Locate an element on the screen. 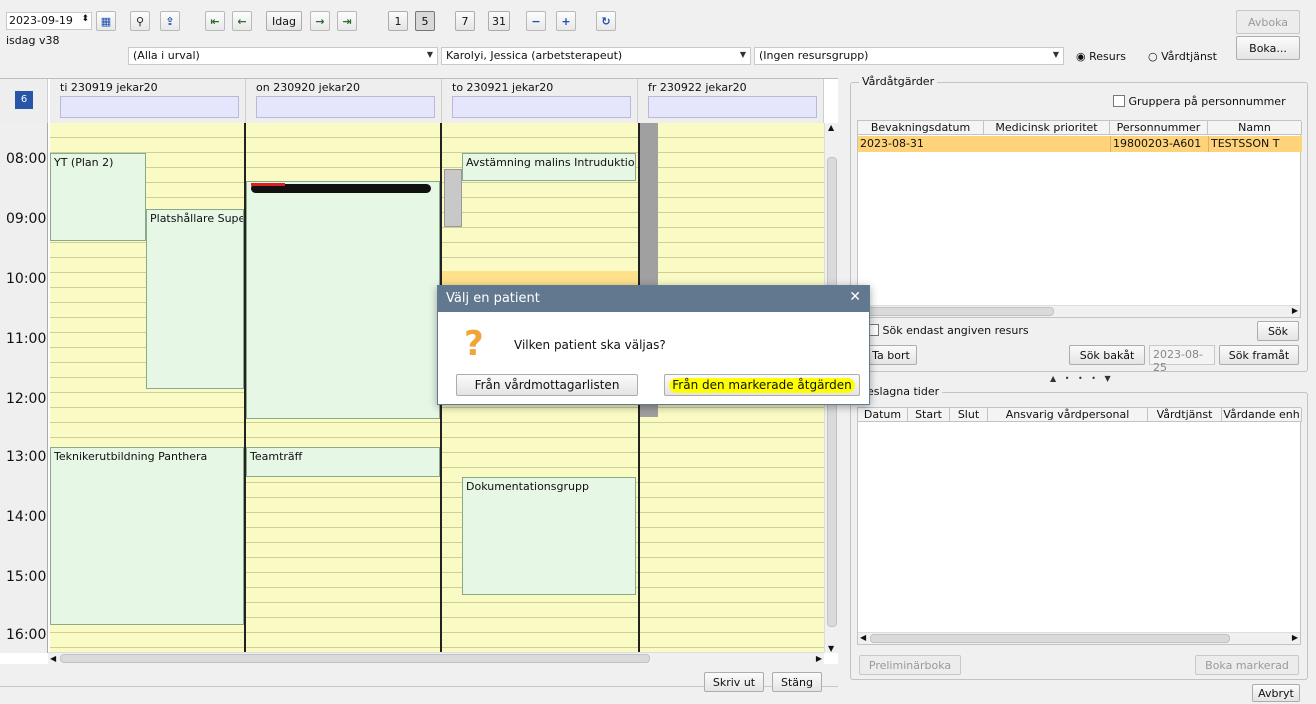  day-label: ti 230919 jekar20 is located at coordinates (109, 87).